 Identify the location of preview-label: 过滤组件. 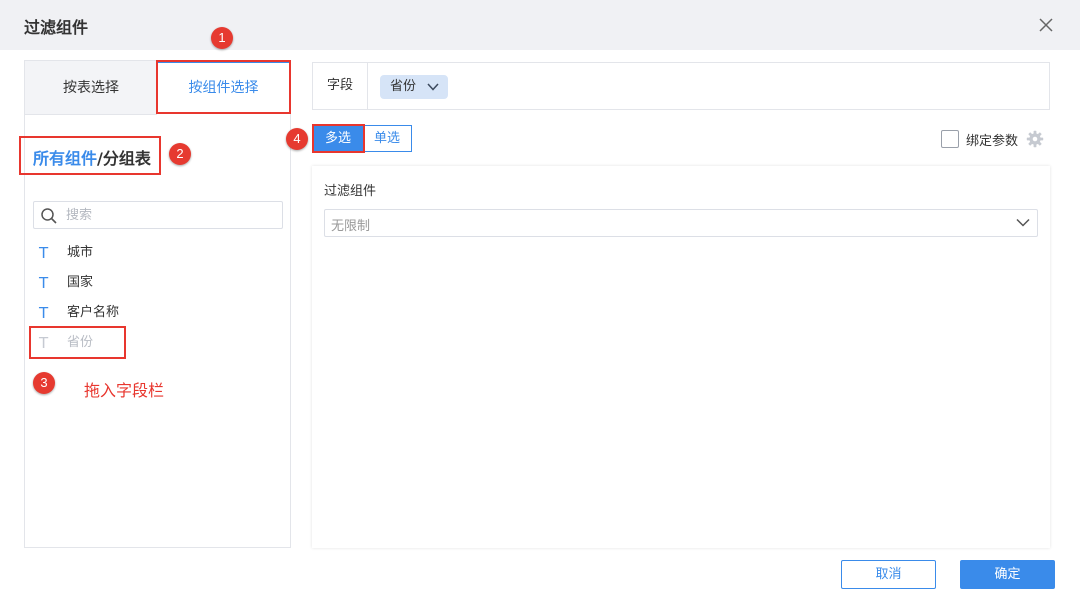
(350, 191).